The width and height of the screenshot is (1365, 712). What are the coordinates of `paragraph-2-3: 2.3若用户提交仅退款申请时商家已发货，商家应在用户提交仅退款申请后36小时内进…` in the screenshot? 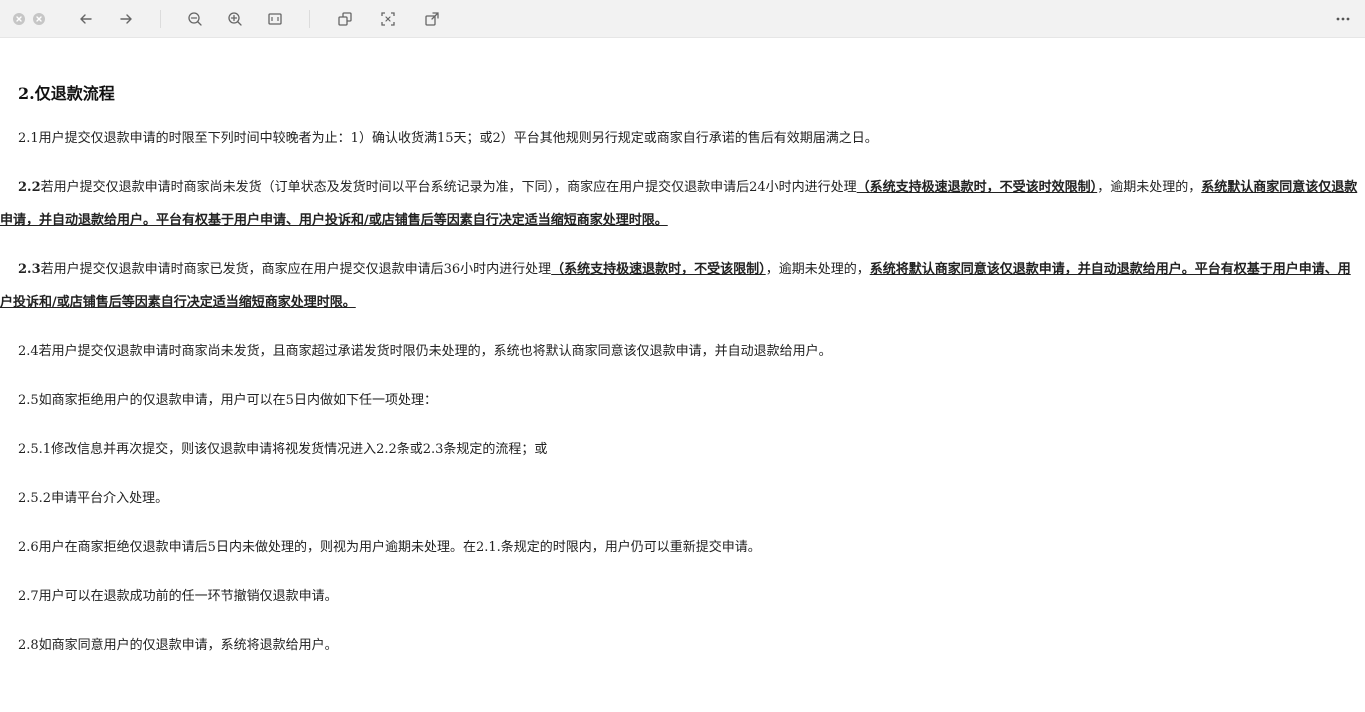 It's located at (681, 286).